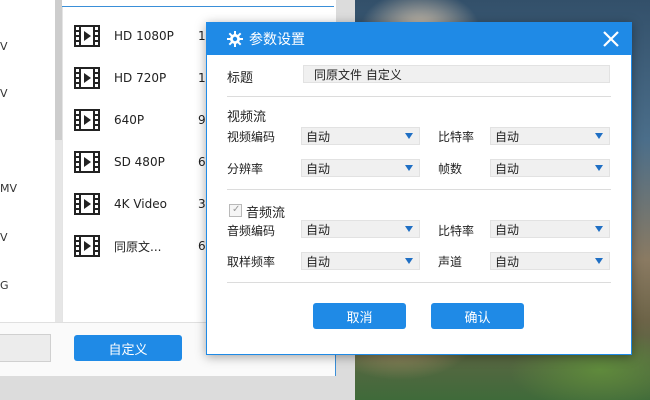 This screenshot has height=400, width=650. I want to click on customize-button: 自定义, so click(128, 348).